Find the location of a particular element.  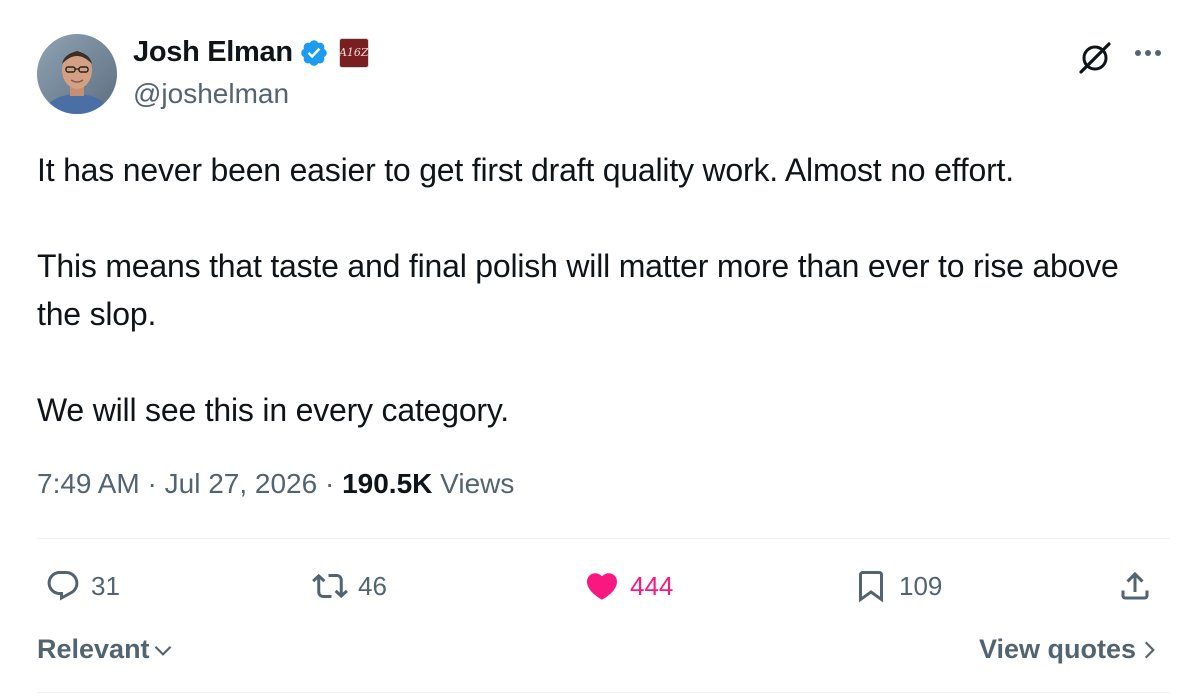

action-bar: 31 46 444 109 is located at coordinates (603, 586).